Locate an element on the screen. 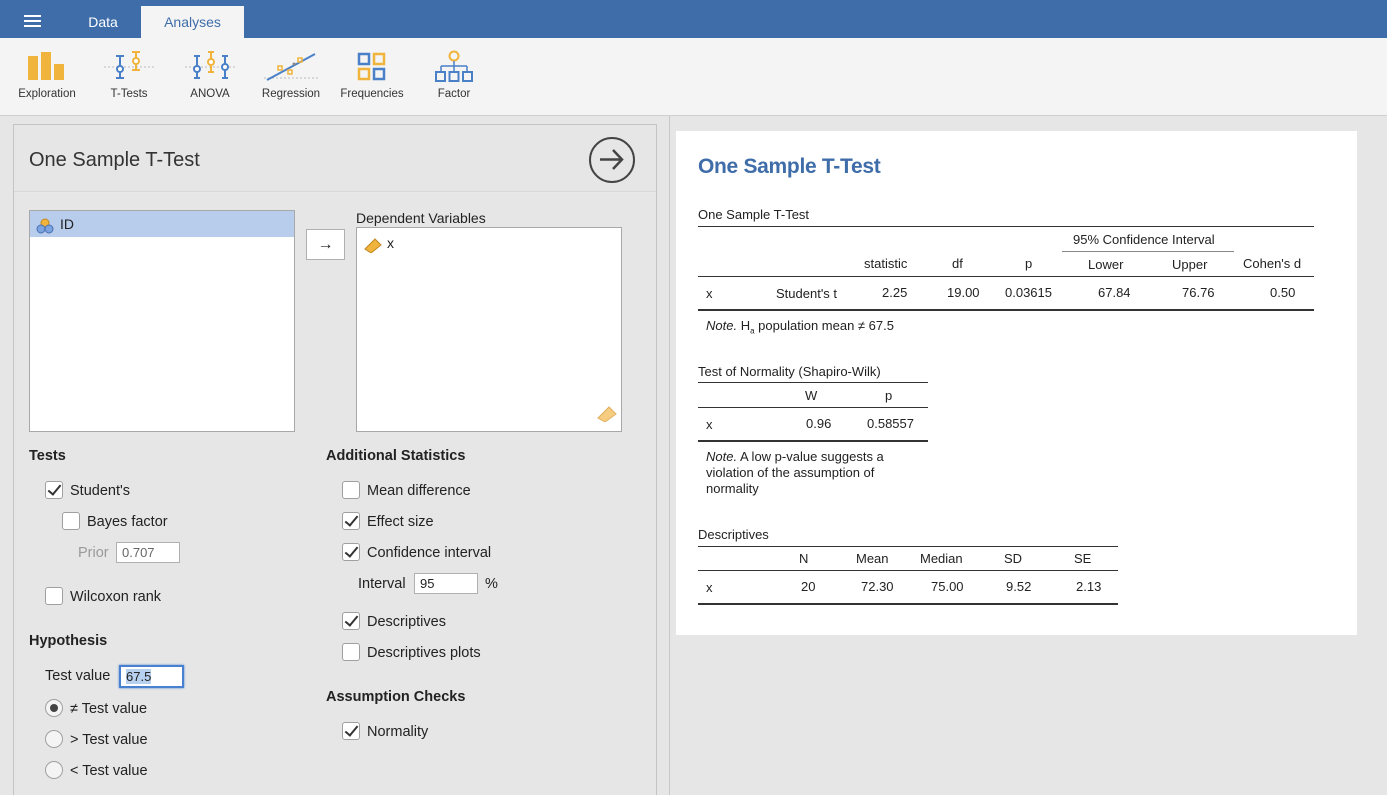  t-tests-icon is located at coordinates (129, 65).